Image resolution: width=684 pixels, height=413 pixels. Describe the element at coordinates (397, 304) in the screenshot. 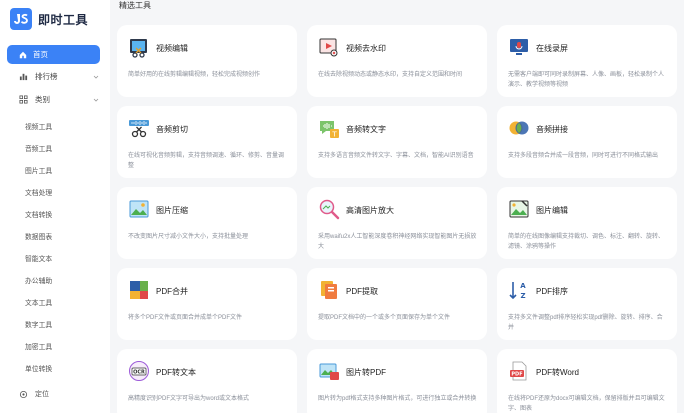

I see `tool-card-pdf-extract: PDF提取 提取PDF文档中的一个或多个页面保存为单个文件` at that location.